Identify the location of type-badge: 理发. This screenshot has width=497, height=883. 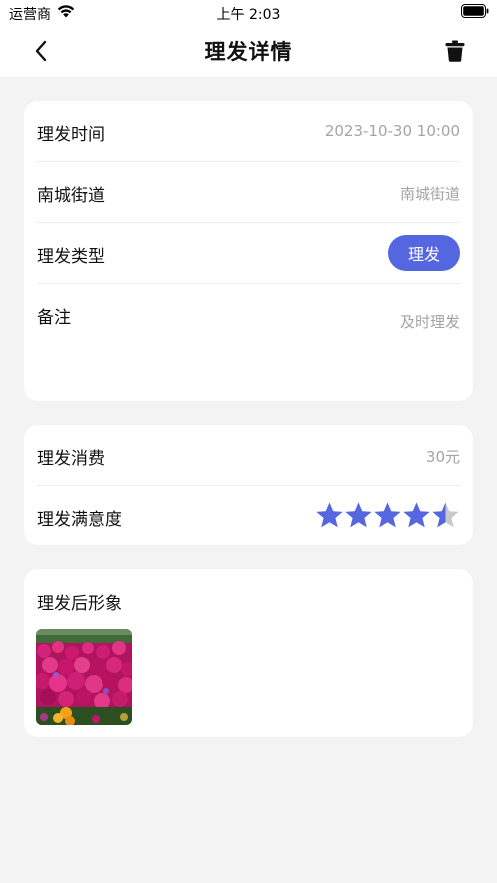
(424, 253).